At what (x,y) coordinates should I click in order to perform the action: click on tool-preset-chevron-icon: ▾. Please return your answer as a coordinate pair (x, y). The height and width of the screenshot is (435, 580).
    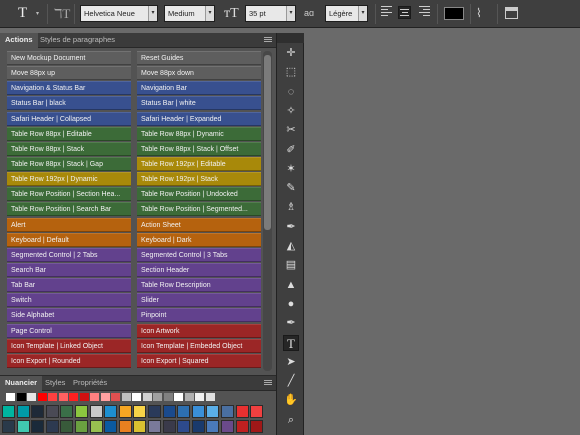
    Looking at the image, I should click on (37, 18).